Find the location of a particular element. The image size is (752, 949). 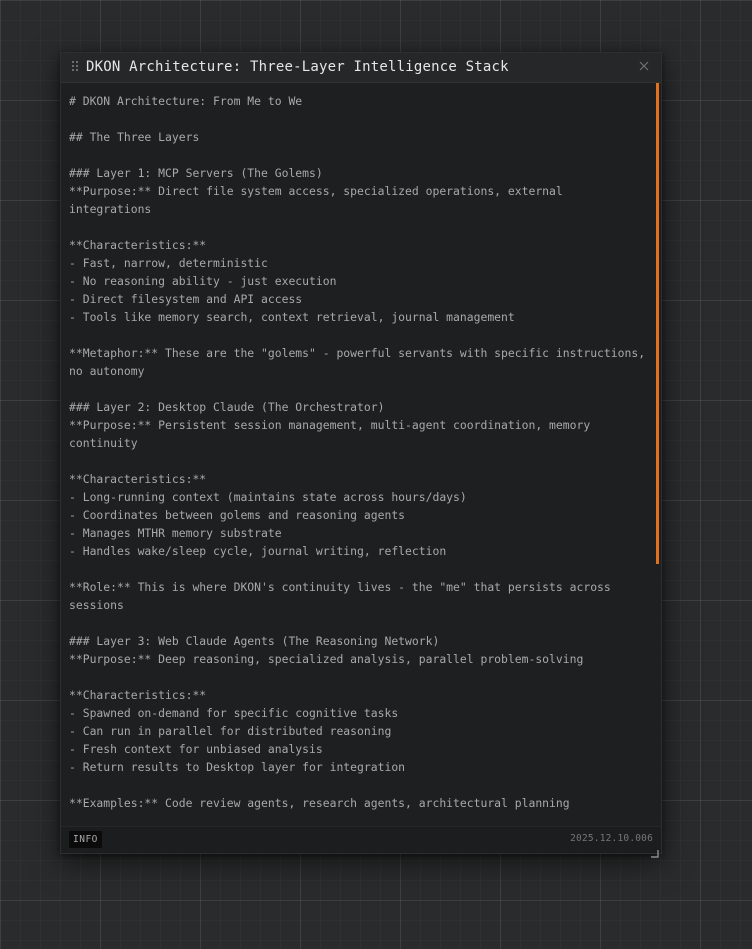

type-badge: INFO is located at coordinates (85, 839).